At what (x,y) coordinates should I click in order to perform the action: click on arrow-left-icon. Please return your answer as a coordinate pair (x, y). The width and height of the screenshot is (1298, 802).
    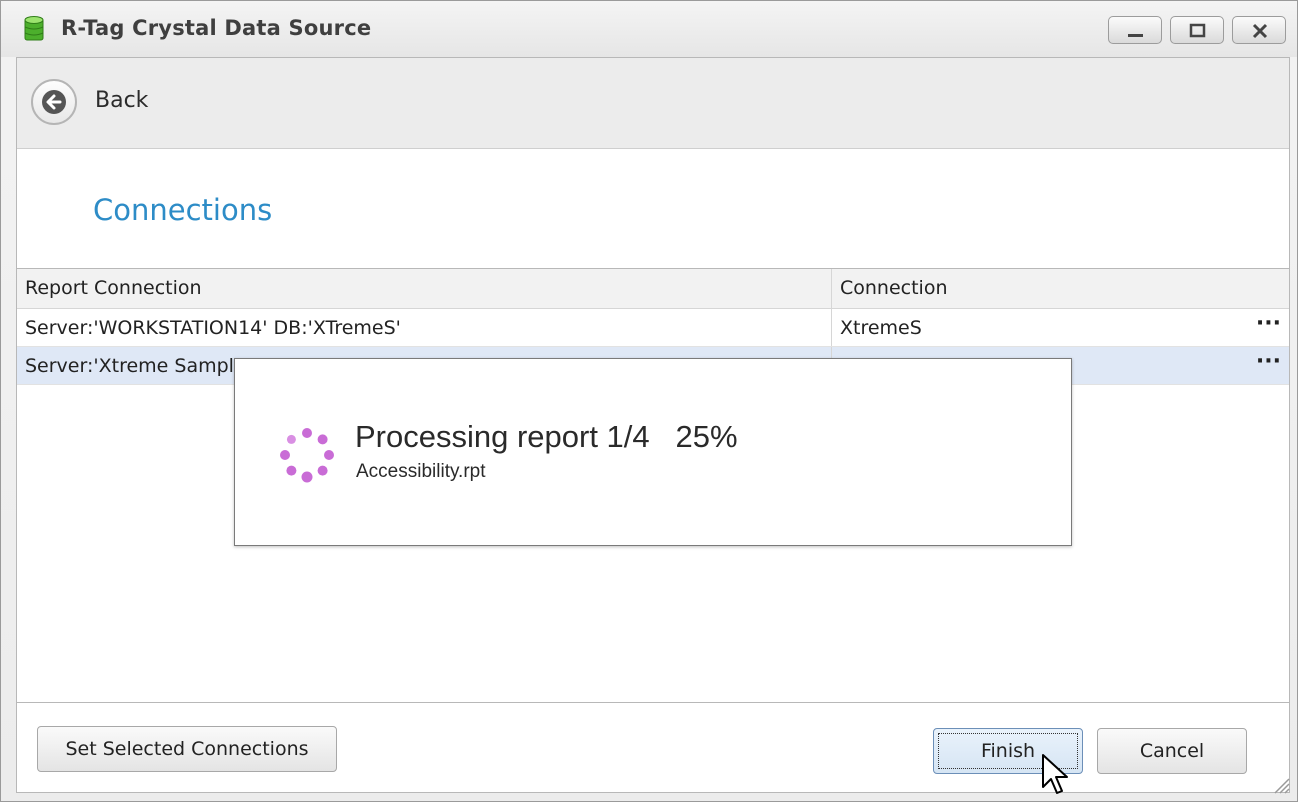
    Looking at the image, I should click on (54, 102).